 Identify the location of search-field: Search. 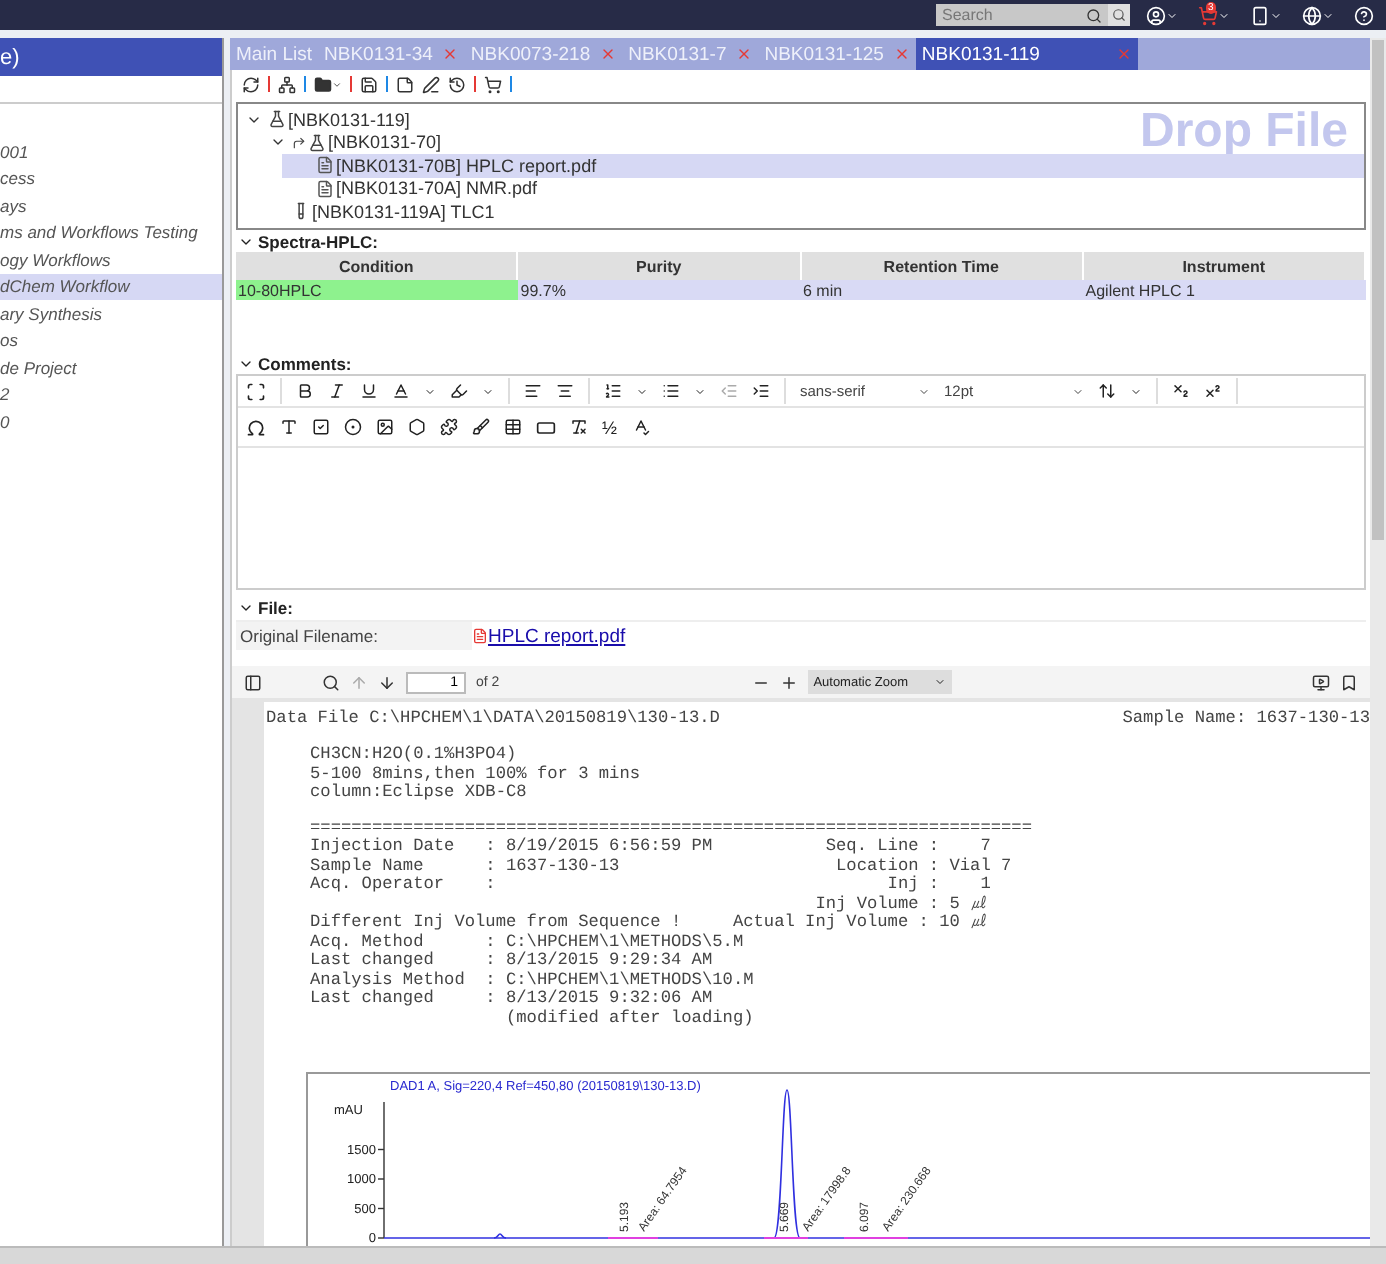
(1022, 15).